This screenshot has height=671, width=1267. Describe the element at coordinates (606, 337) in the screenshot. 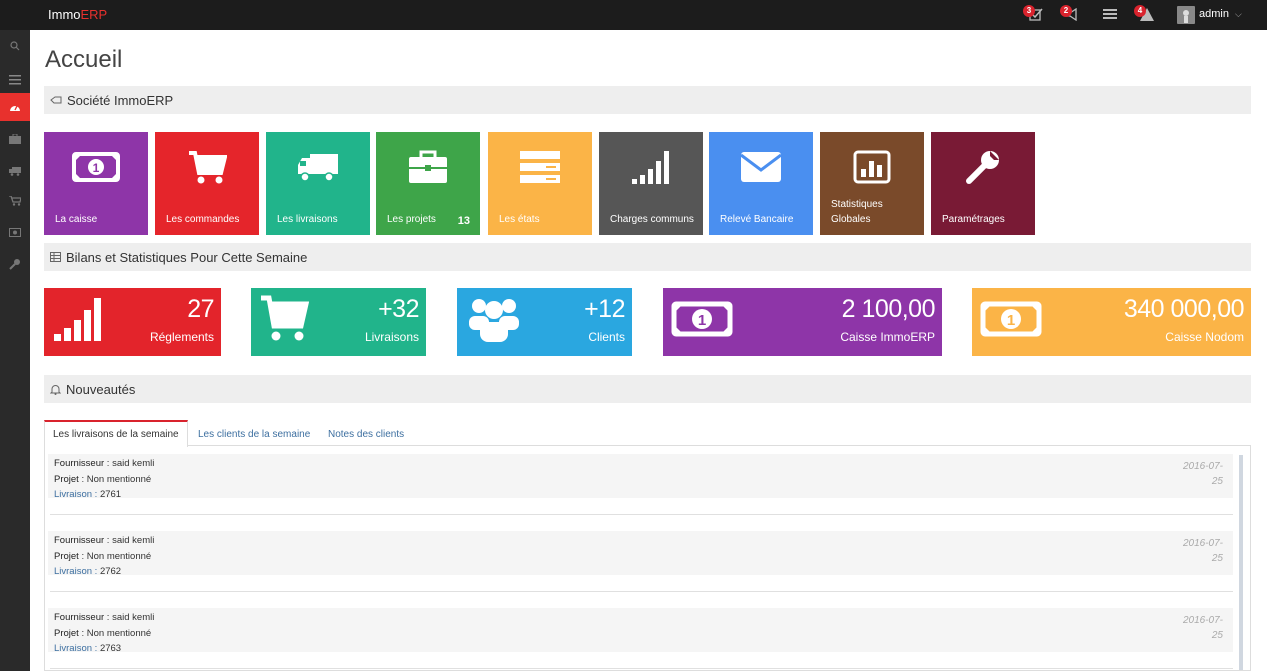

I see `stat-label: Clients` at that location.